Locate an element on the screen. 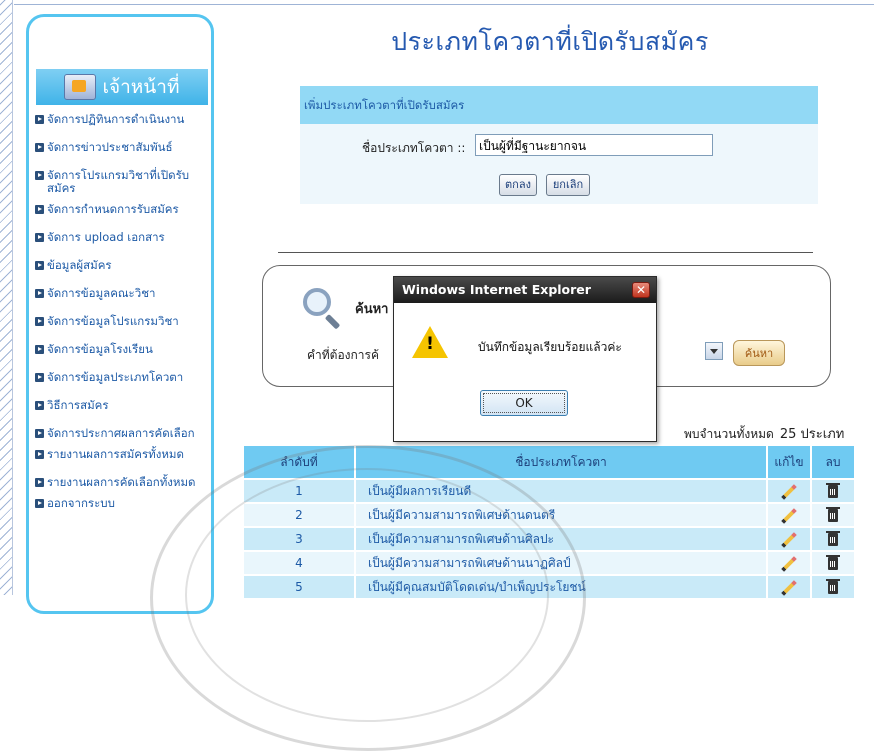 The image size is (876, 751). header-delete: ลบ is located at coordinates (833, 462).